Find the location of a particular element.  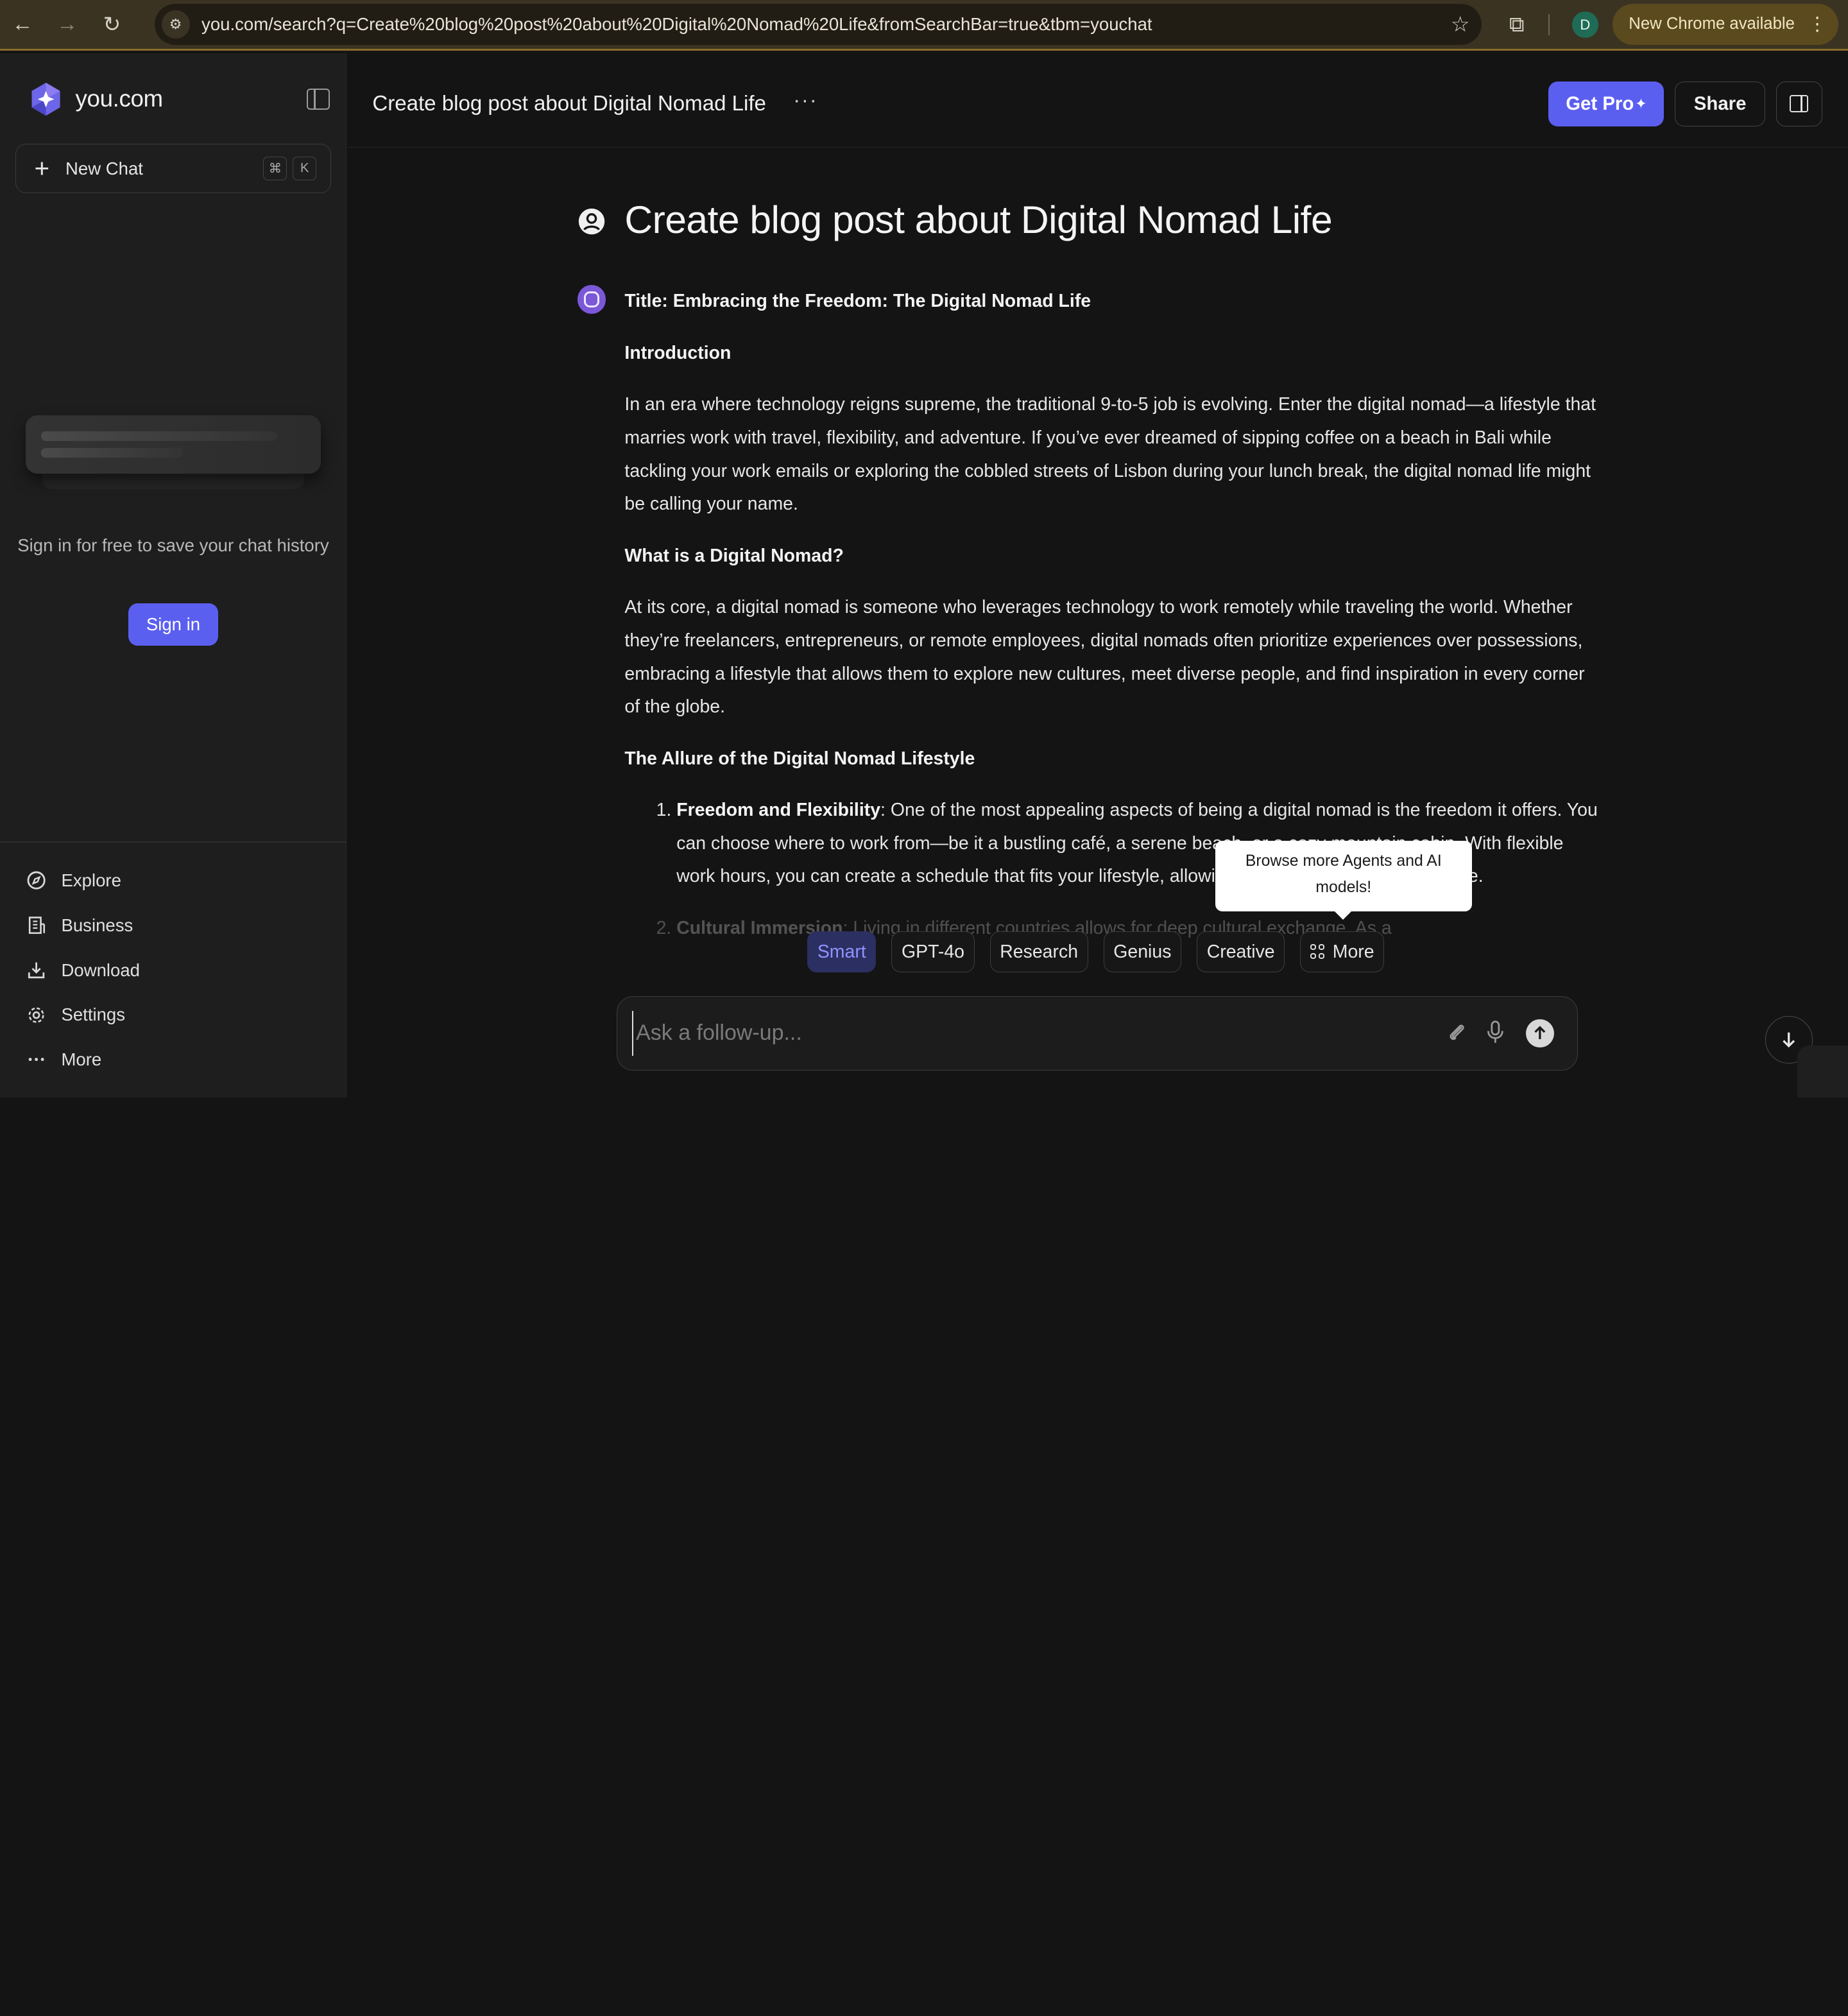

reload-icon: ↻ is located at coordinates (112, 25).